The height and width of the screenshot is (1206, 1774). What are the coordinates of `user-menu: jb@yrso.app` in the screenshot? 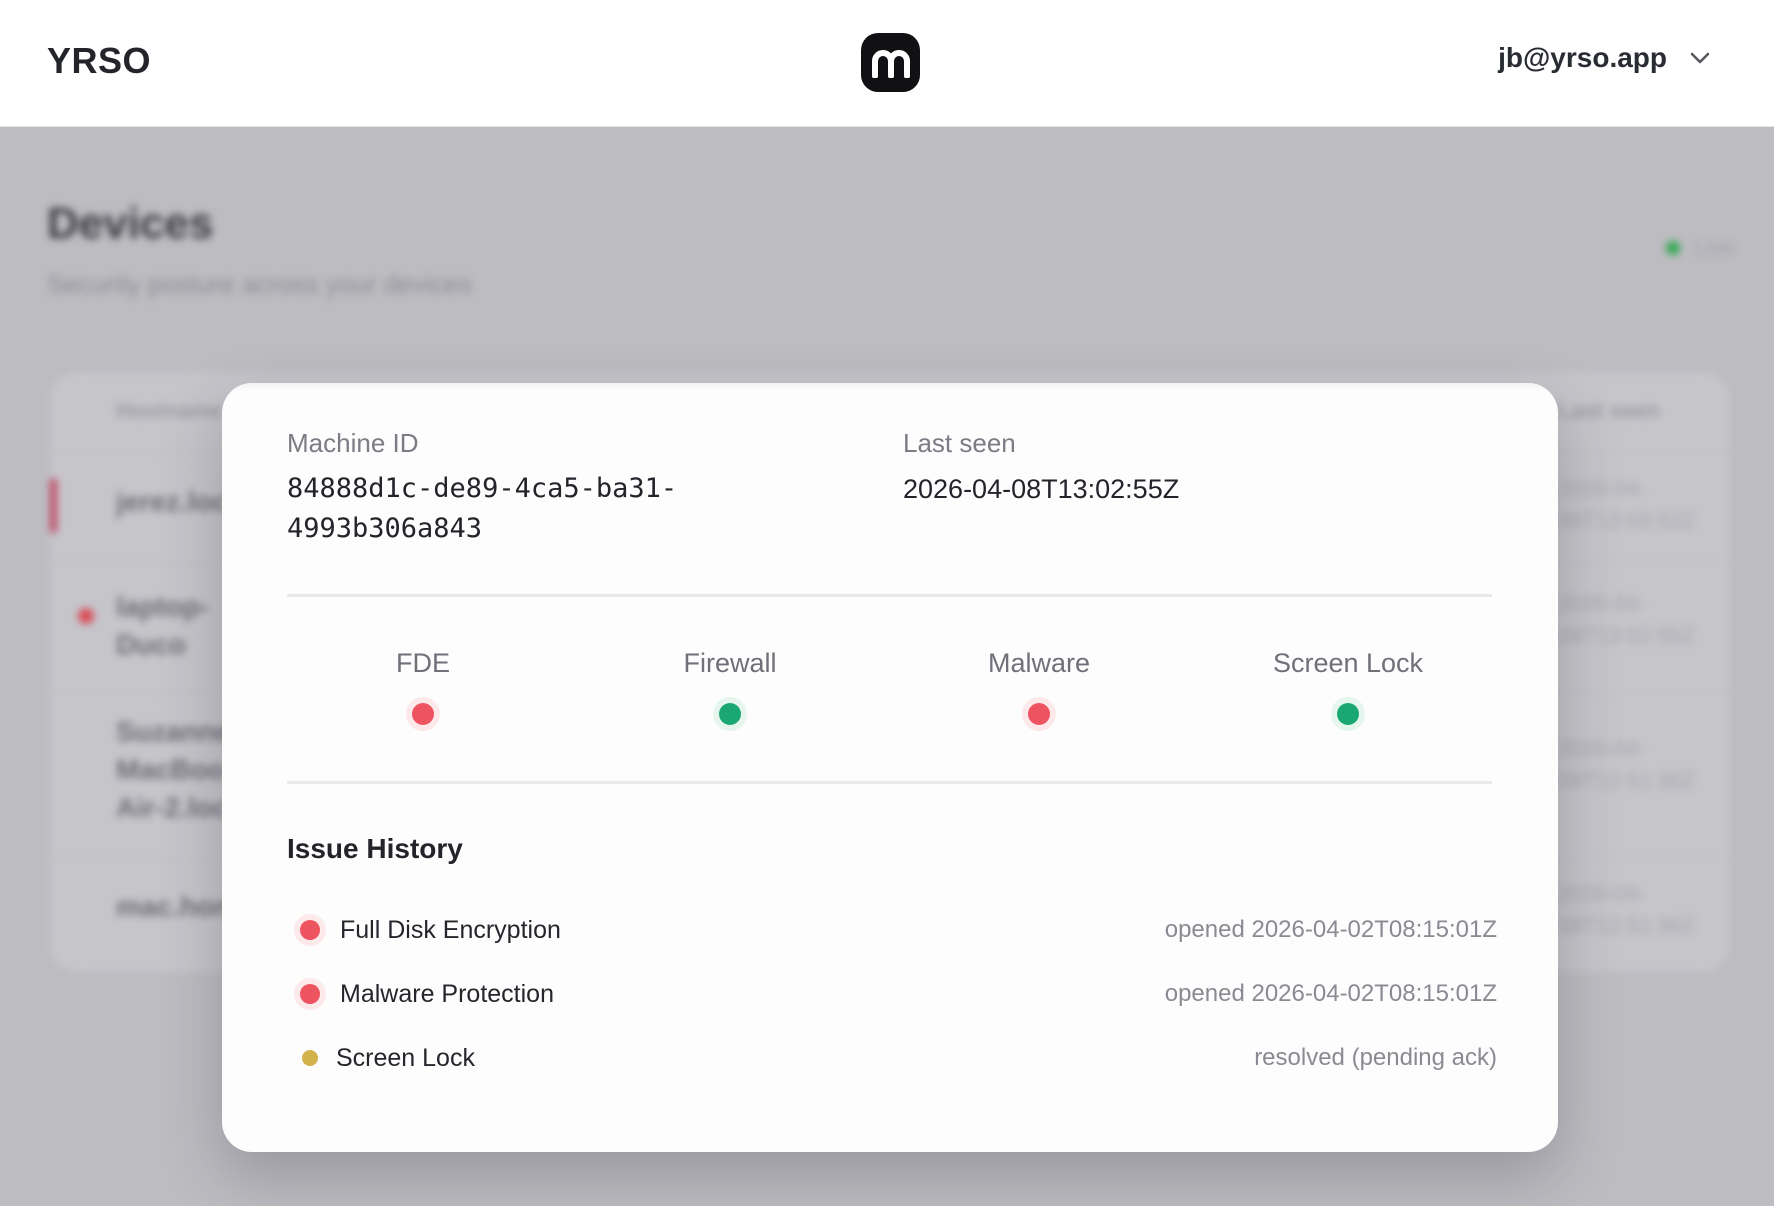 It's located at (1605, 58).